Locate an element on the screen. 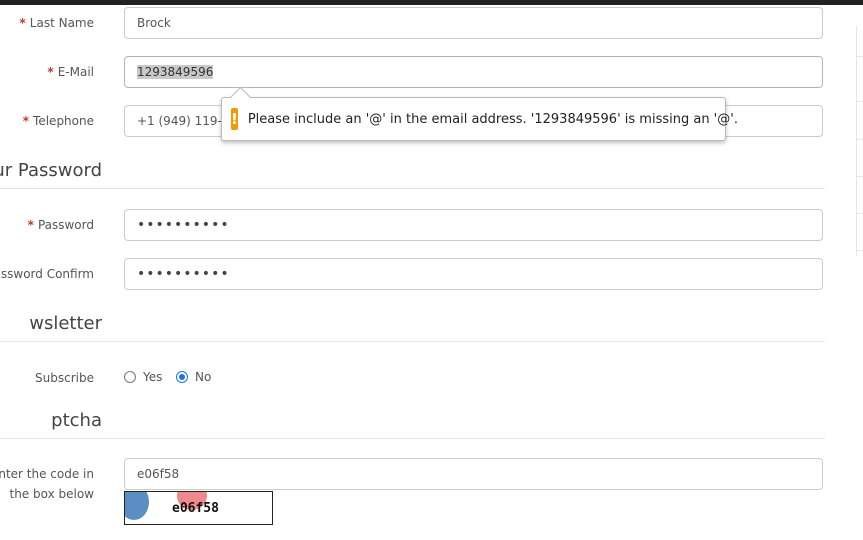 The height and width of the screenshot is (540, 863). password-section-title: ur Password is located at coordinates (412, 174).